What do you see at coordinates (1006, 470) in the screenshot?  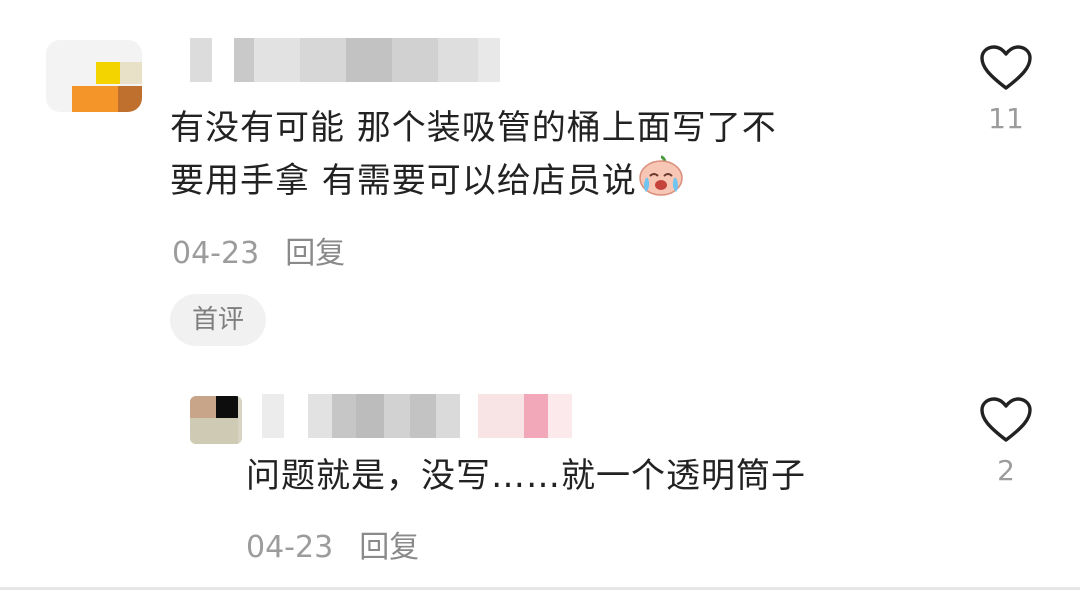 I see `like-count: 2` at bounding box center [1006, 470].